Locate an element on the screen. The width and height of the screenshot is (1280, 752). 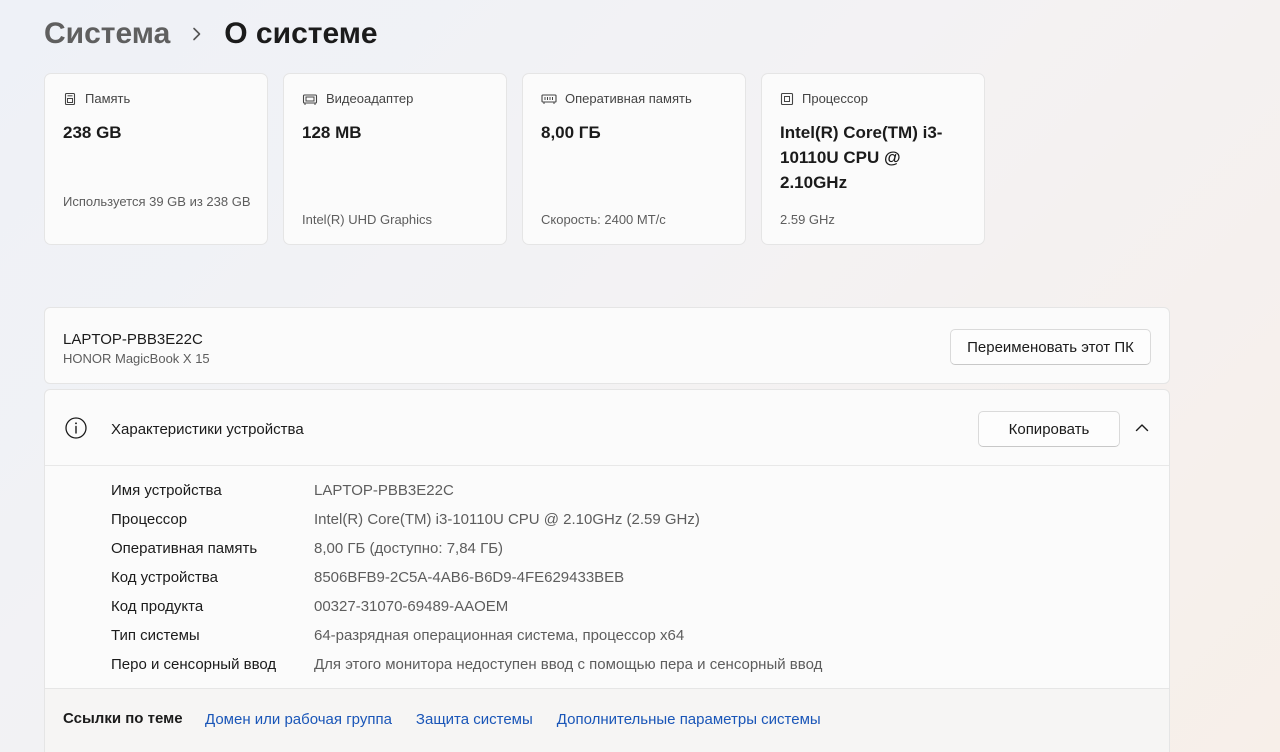
card-title: Видеоадаптер is located at coordinates (370, 98).